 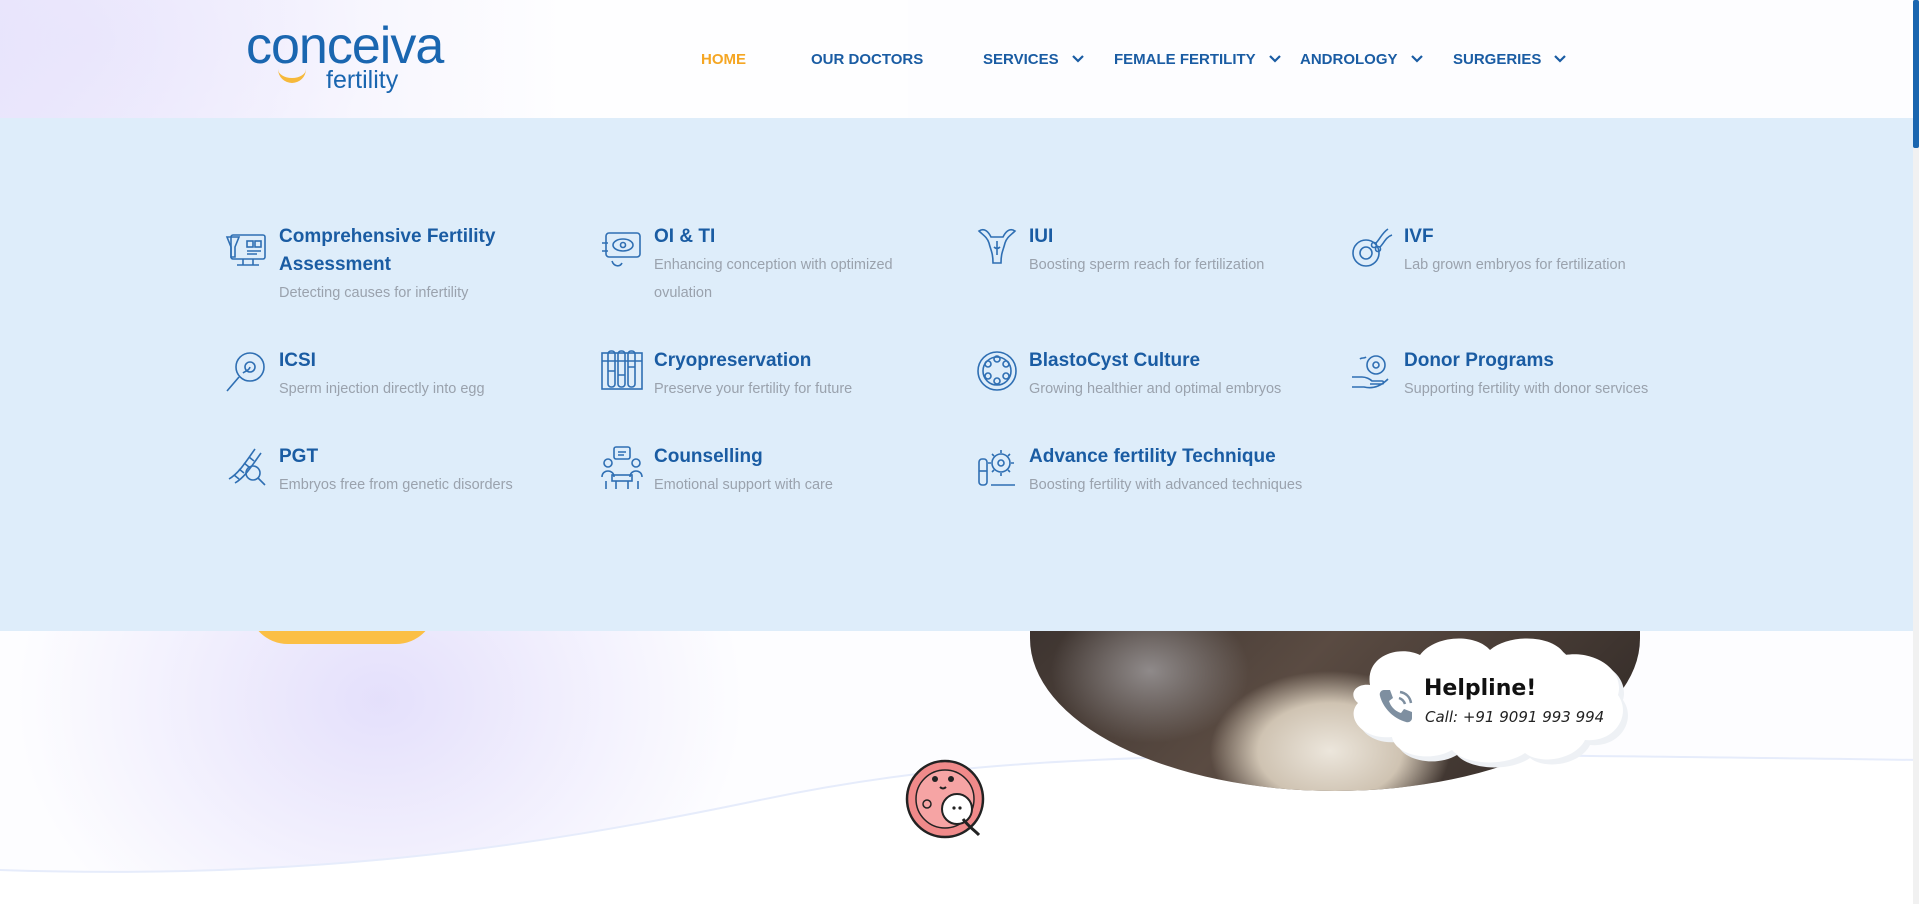 I want to click on donor-hand-icon, so click(x=1372, y=371).